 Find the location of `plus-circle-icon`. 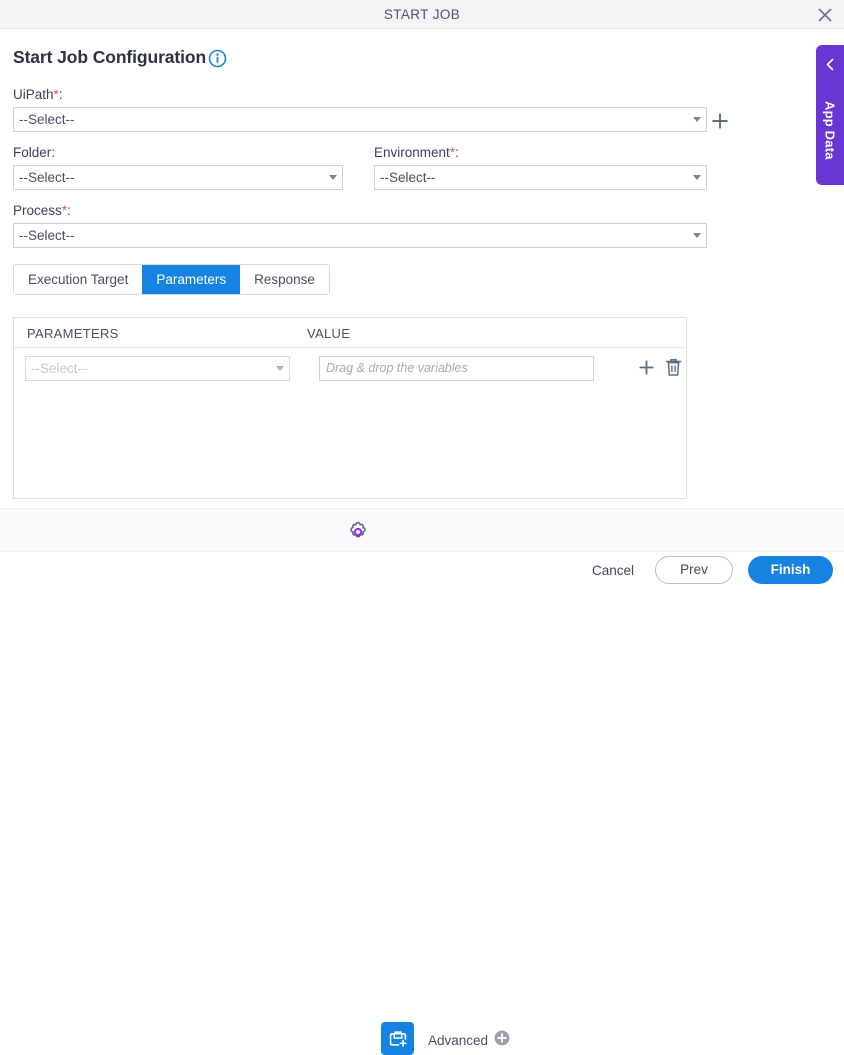

plus-circle-icon is located at coordinates (502, 1040).